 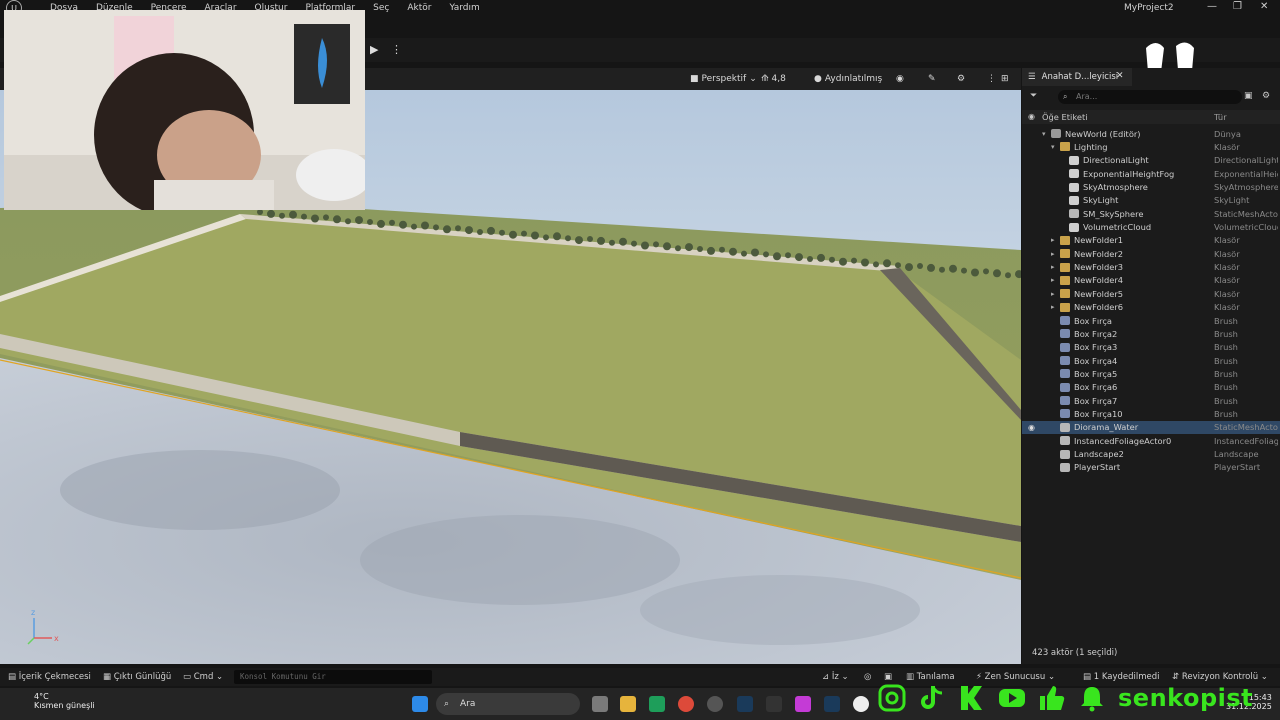 I want to click on file-explorer-icon, so click(x=628, y=704).